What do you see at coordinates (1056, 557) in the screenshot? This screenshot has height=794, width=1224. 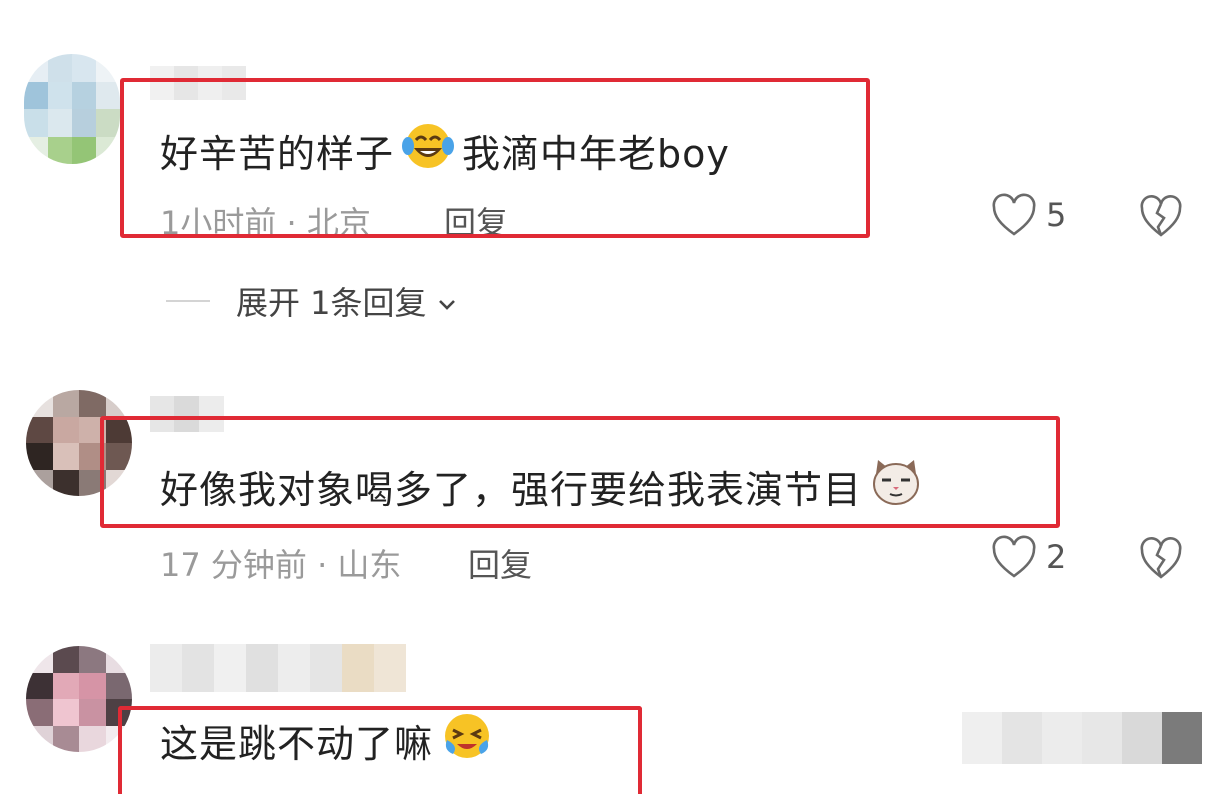 I see `like-count: 2` at bounding box center [1056, 557].